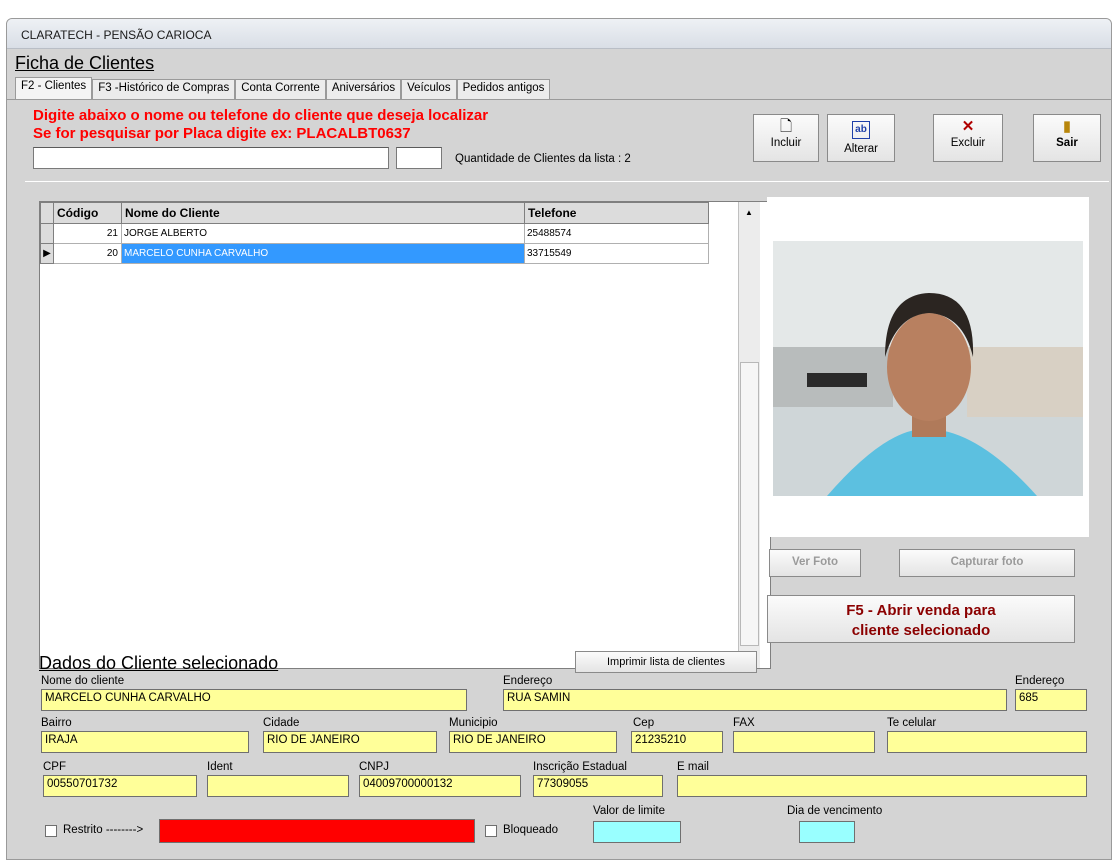  I want to click on client-photo, so click(928, 368).